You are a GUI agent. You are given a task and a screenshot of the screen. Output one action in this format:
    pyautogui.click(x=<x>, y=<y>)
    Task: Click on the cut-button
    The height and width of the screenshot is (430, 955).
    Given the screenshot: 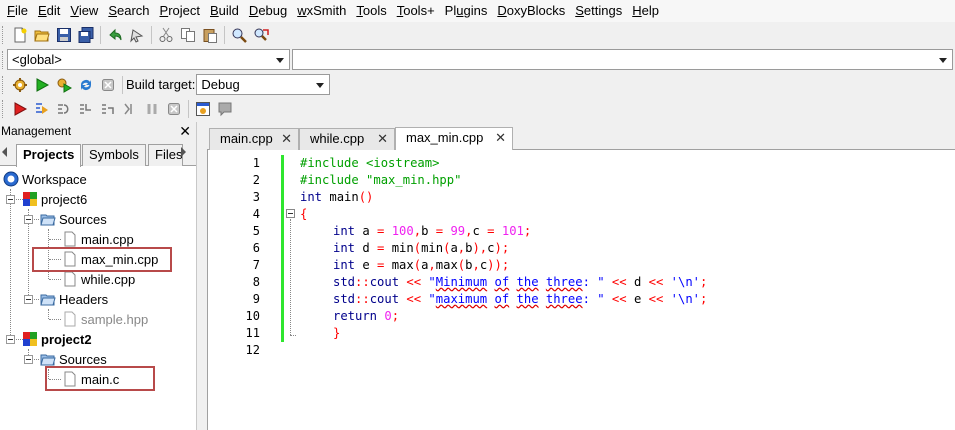 What is the action you would take?
    pyautogui.click(x=166, y=35)
    